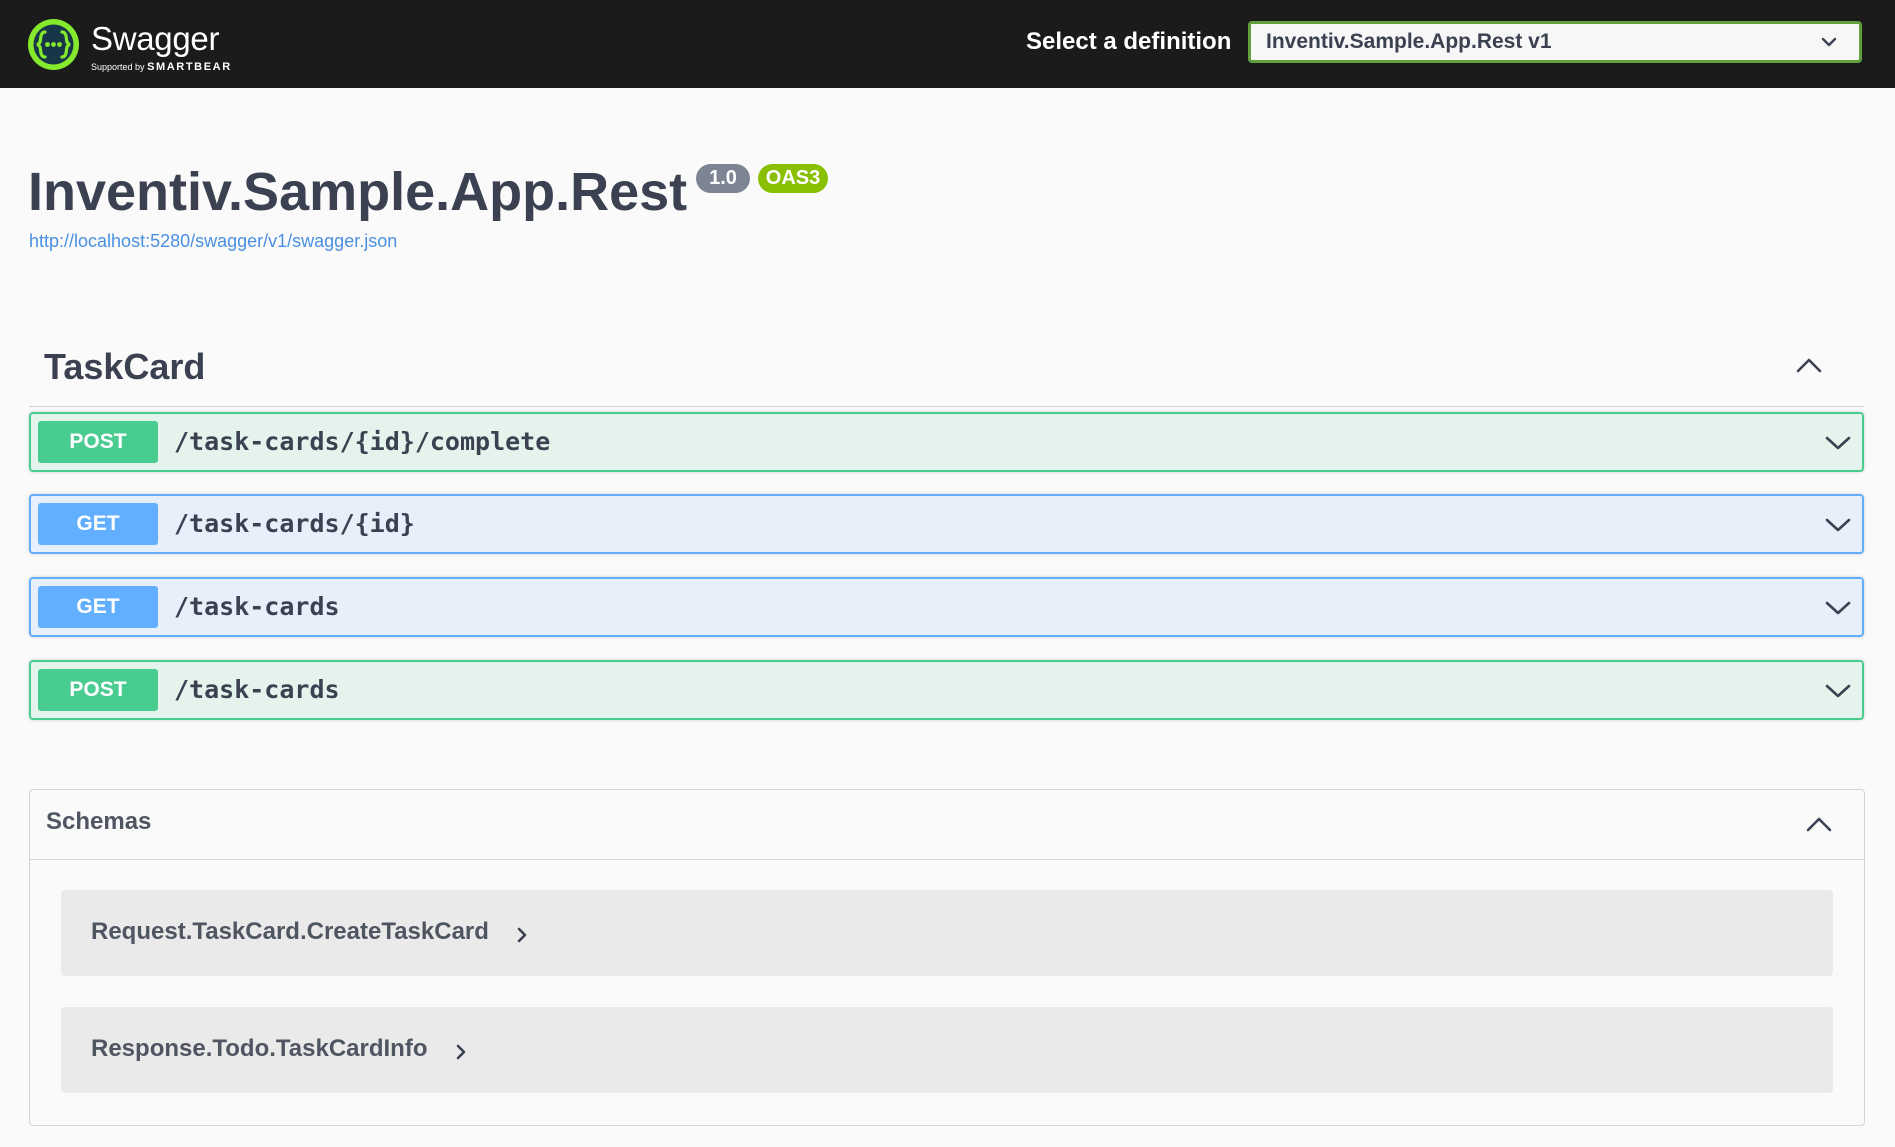  Describe the element at coordinates (947, 825) in the screenshot. I see `schemas-header: Schemas` at that location.